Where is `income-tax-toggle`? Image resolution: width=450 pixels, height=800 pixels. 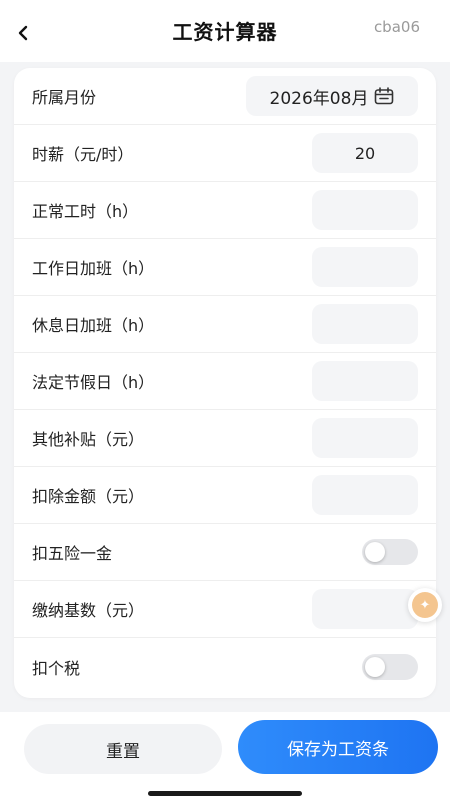
income-tax-toggle is located at coordinates (390, 666).